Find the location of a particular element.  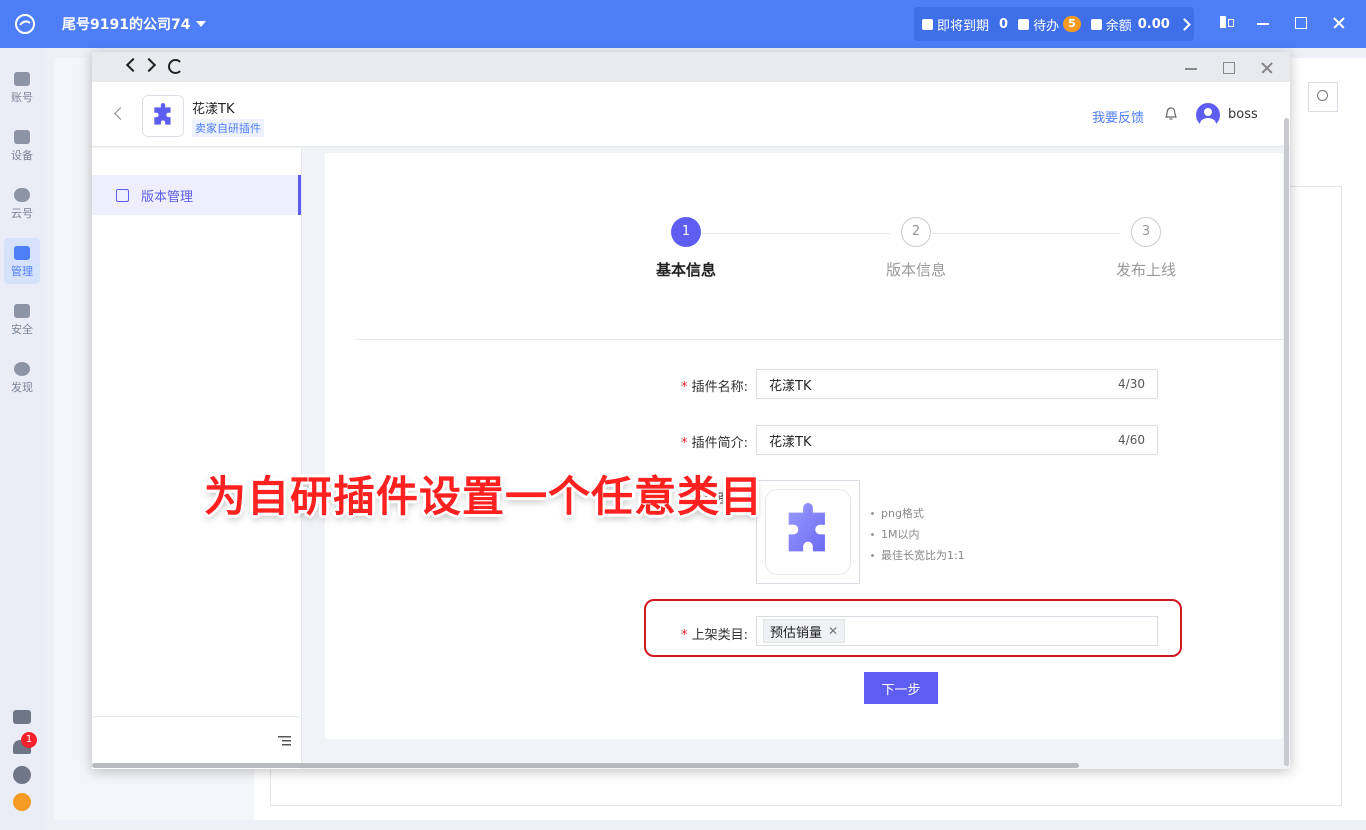

step-label: 版本信息 is located at coordinates (915, 270).